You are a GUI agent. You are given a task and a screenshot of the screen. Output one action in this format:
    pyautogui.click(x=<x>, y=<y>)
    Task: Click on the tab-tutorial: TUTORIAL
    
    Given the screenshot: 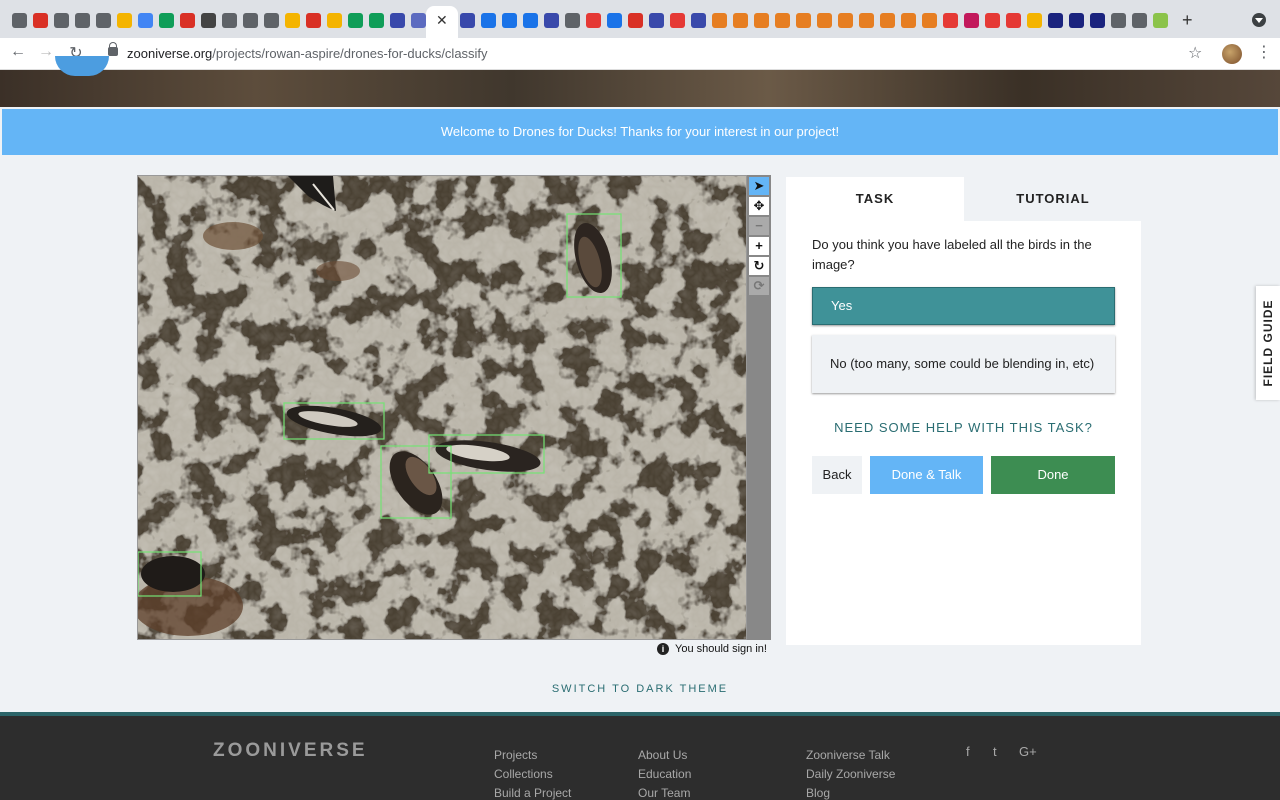 What is the action you would take?
    pyautogui.click(x=1053, y=199)
    